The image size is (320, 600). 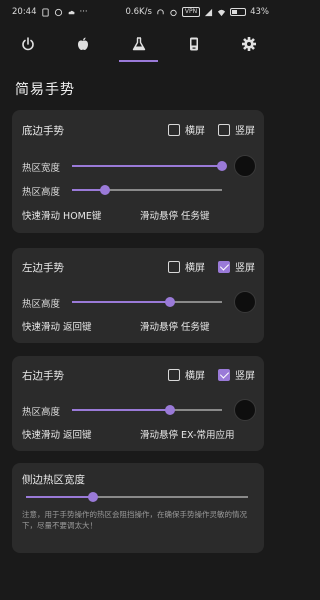 What do you see at coordinates (147, 410) in the screenshot?
I see `right-height-slider` at bounding box center [147, 410].